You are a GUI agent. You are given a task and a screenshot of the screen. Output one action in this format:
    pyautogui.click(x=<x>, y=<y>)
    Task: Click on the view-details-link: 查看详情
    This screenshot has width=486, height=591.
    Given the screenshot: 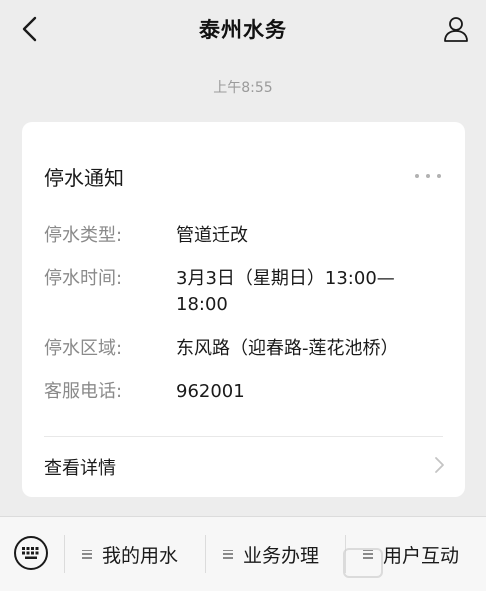 What is the action you would take?
    pyautogui.click(x=243, y=466)
    